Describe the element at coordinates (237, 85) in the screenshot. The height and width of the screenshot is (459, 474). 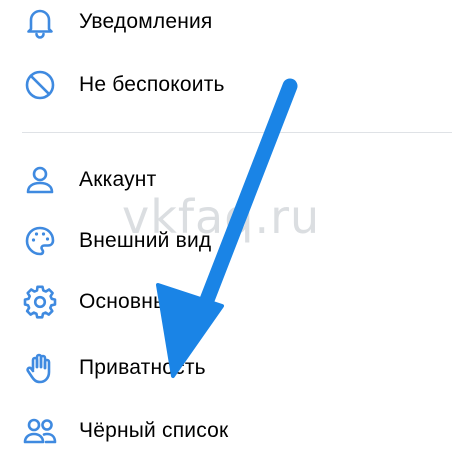
I see `menu-item-do-not-disturb: Не беспокоить` at that location.